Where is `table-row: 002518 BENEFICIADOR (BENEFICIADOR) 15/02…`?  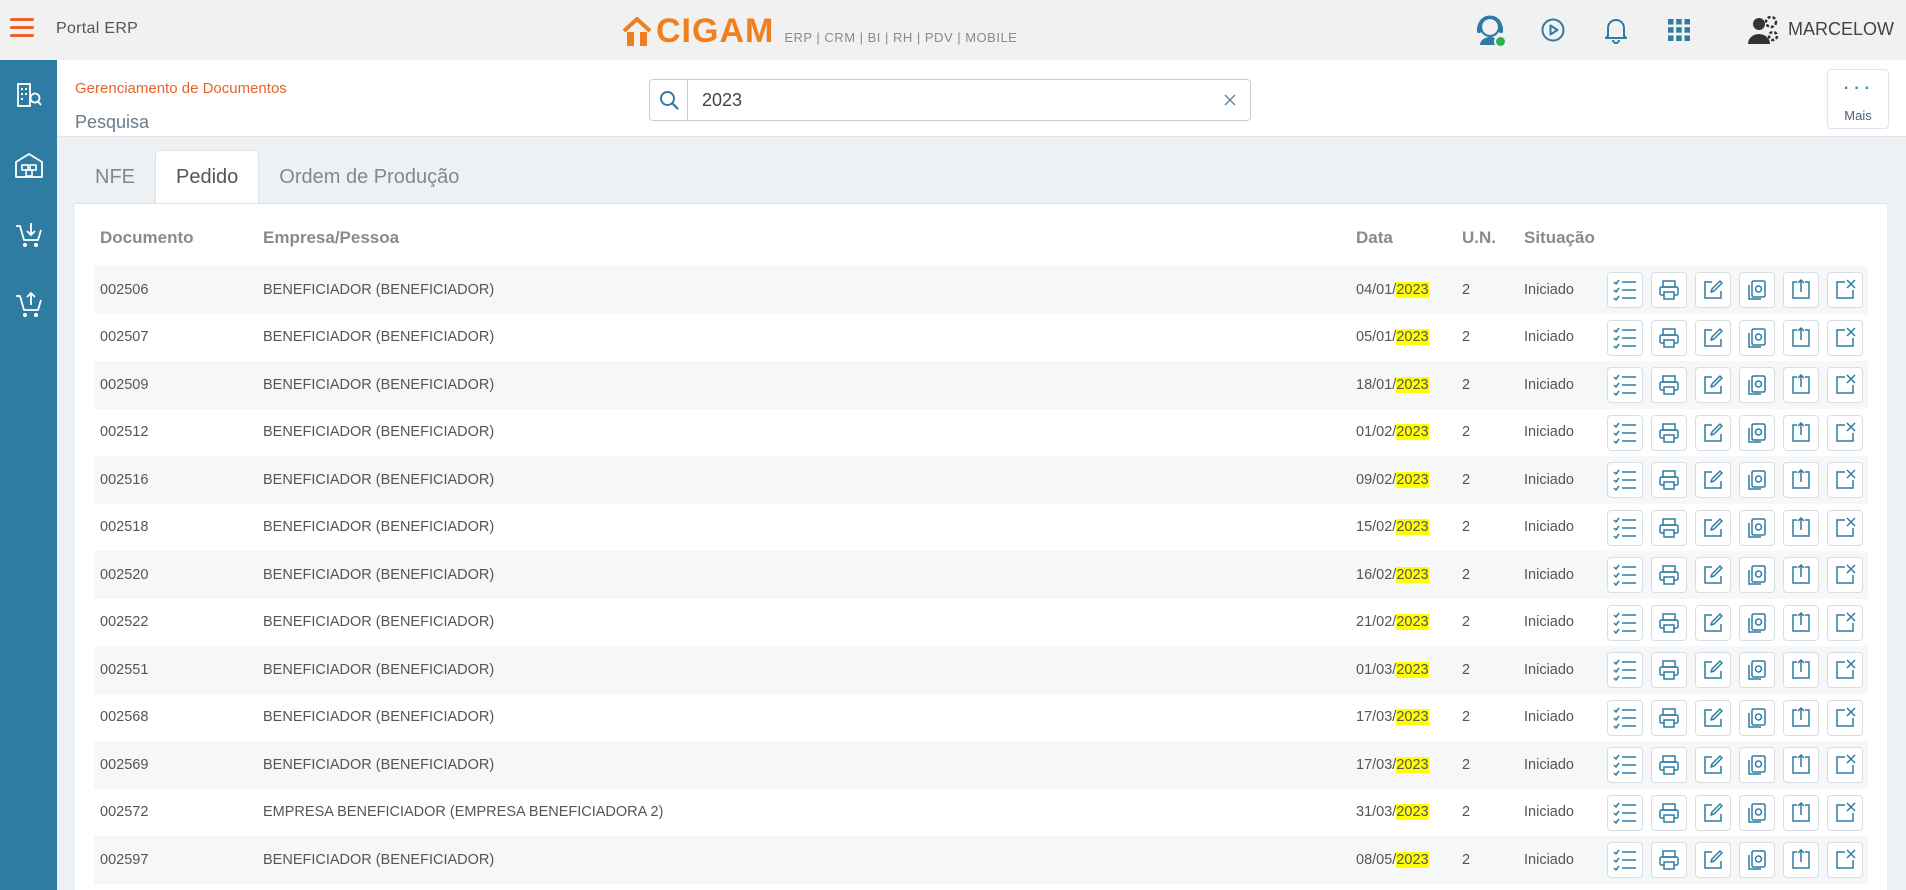
table-row: 002518 BENEFICIADOR (BENEFICIADOR) 15/02… is located at coordinates (981, 528).